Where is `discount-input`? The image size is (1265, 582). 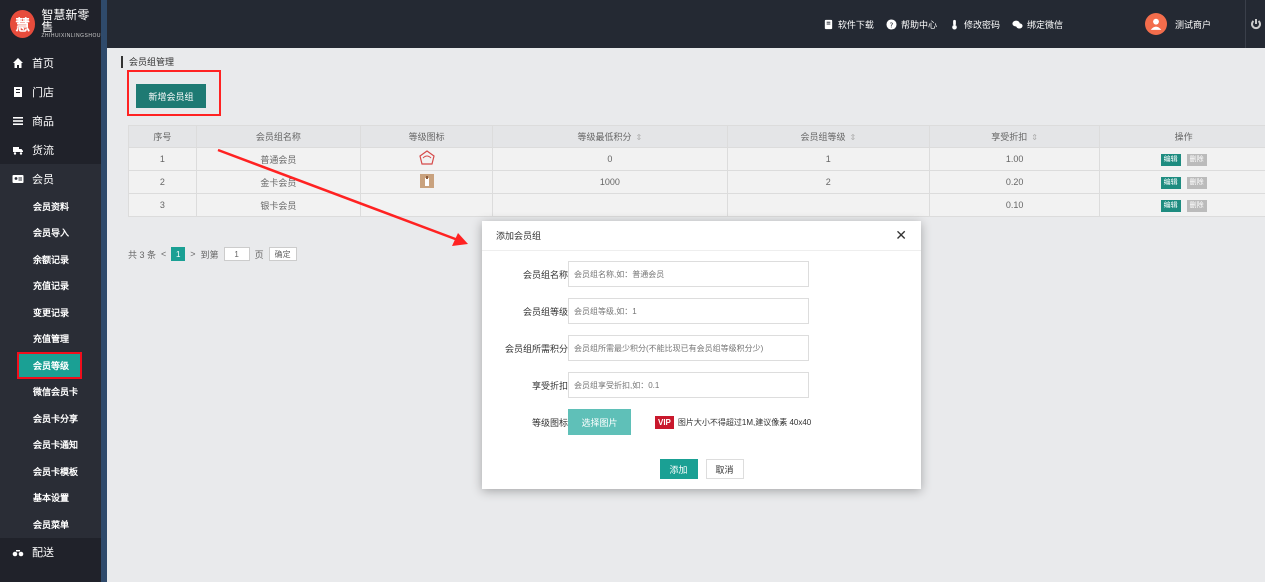 discount-input is located at coordinates (688, 385).